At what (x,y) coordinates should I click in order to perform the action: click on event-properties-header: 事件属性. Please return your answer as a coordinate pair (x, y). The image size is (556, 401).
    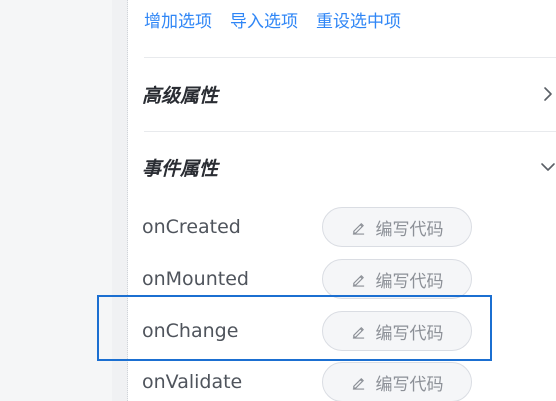
    Looking at the image, I should click on (349, 167).